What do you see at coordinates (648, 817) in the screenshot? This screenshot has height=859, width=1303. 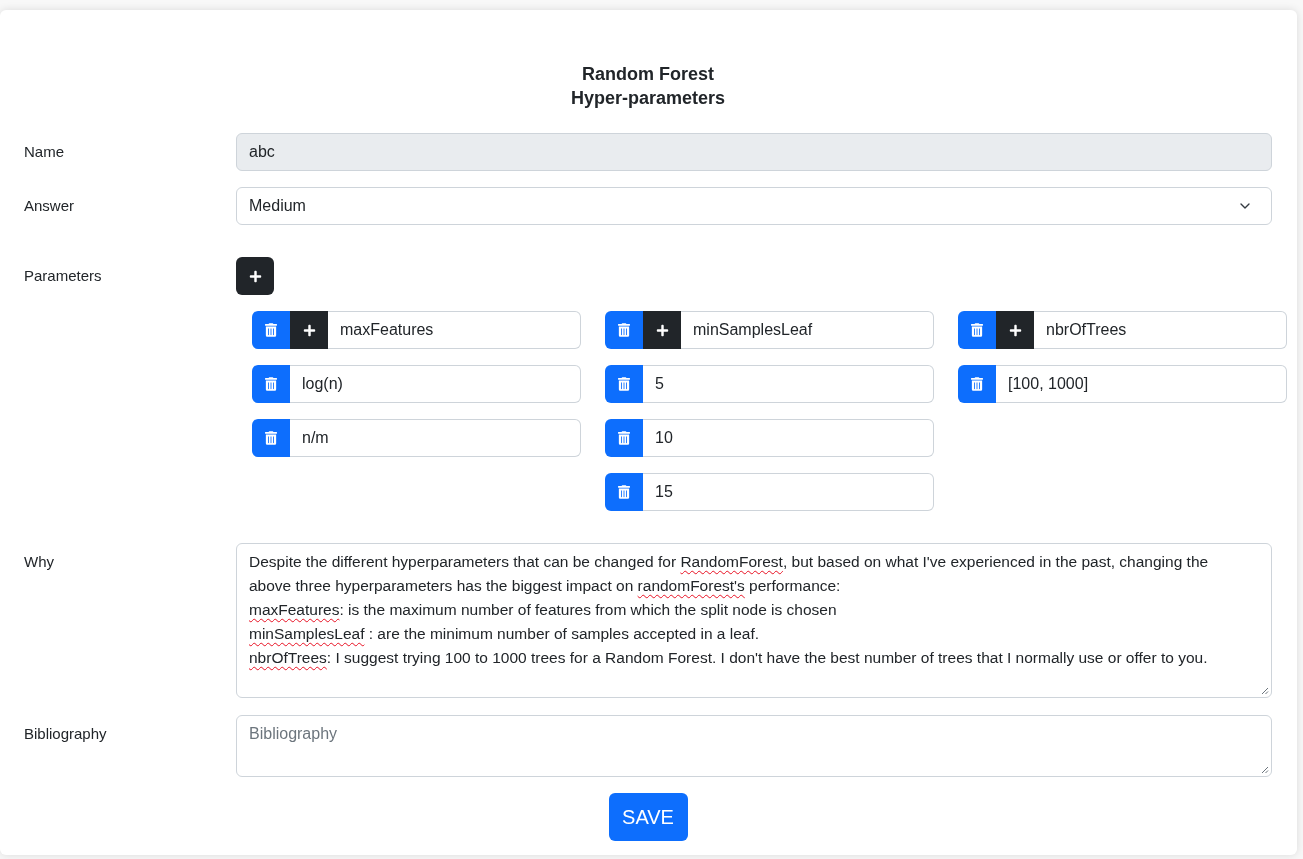 I see `save-button: SAVE` at bounding box center [648, 817].